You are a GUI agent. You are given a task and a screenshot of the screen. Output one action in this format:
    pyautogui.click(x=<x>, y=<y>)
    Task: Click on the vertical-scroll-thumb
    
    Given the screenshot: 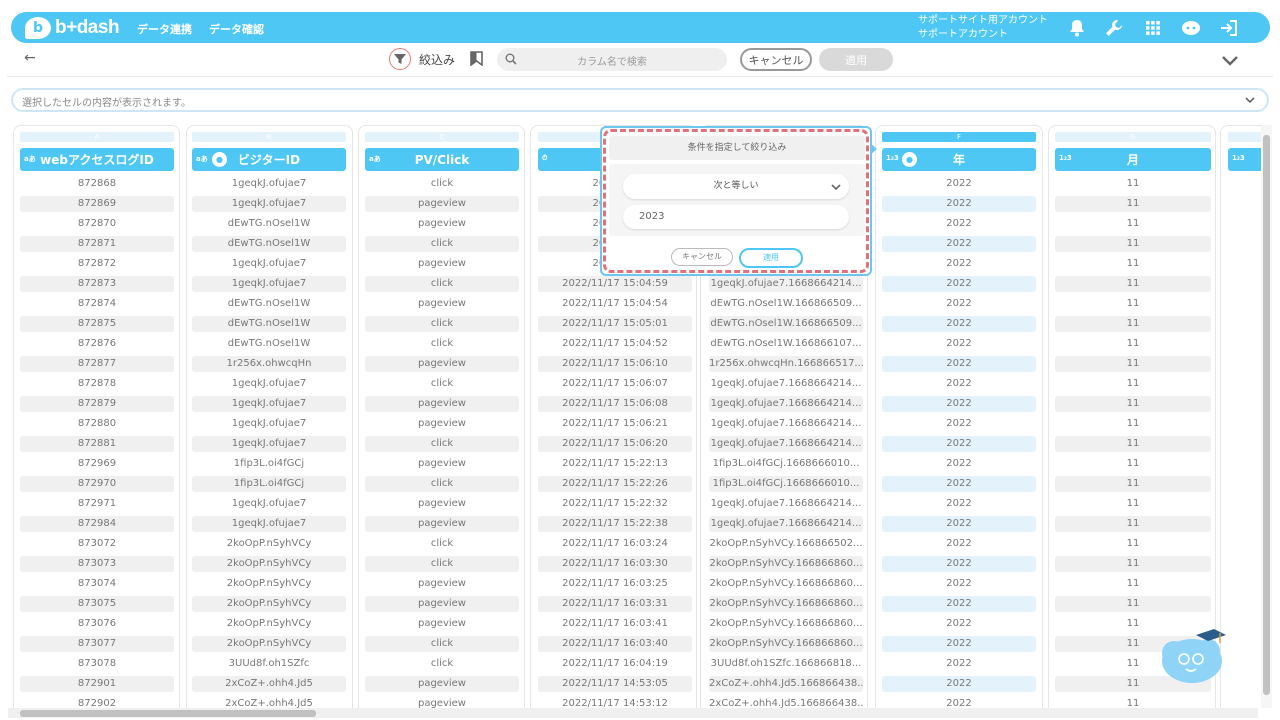 What is the action you would take?
    pyautogui.click(x=1266, y=415)
    